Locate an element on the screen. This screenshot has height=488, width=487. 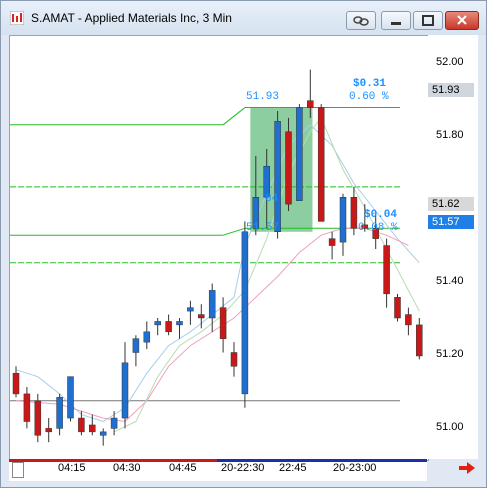
app-icon is located at coordinates (17, 18).